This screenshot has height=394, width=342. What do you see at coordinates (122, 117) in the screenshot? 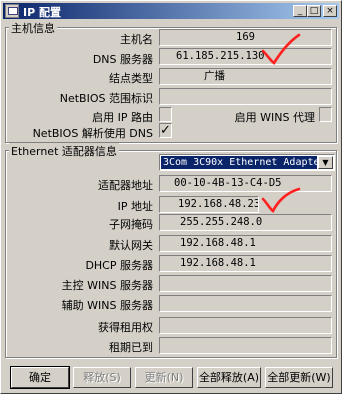
I see `ip-routing-label: 启用 IP 路由` at bounding box center [122, 117].